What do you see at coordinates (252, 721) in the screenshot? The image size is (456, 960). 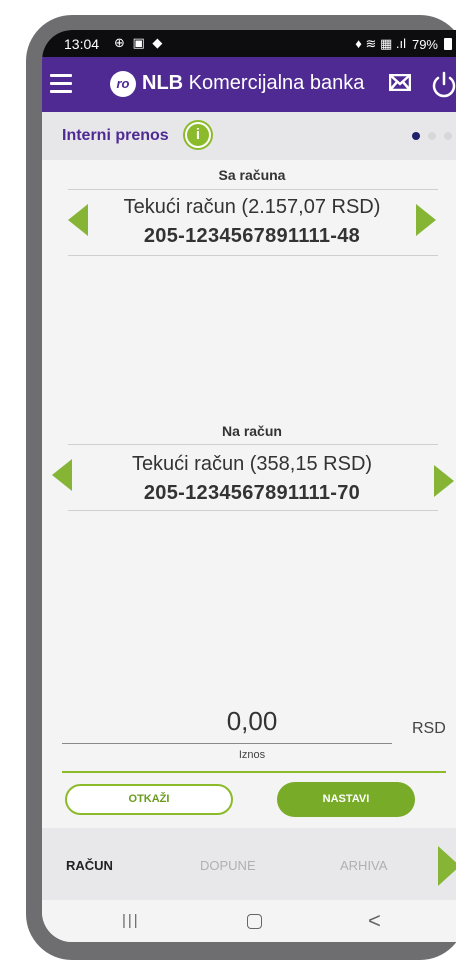 I see `amount-input: 0,00` at bounding box center [252, 721].